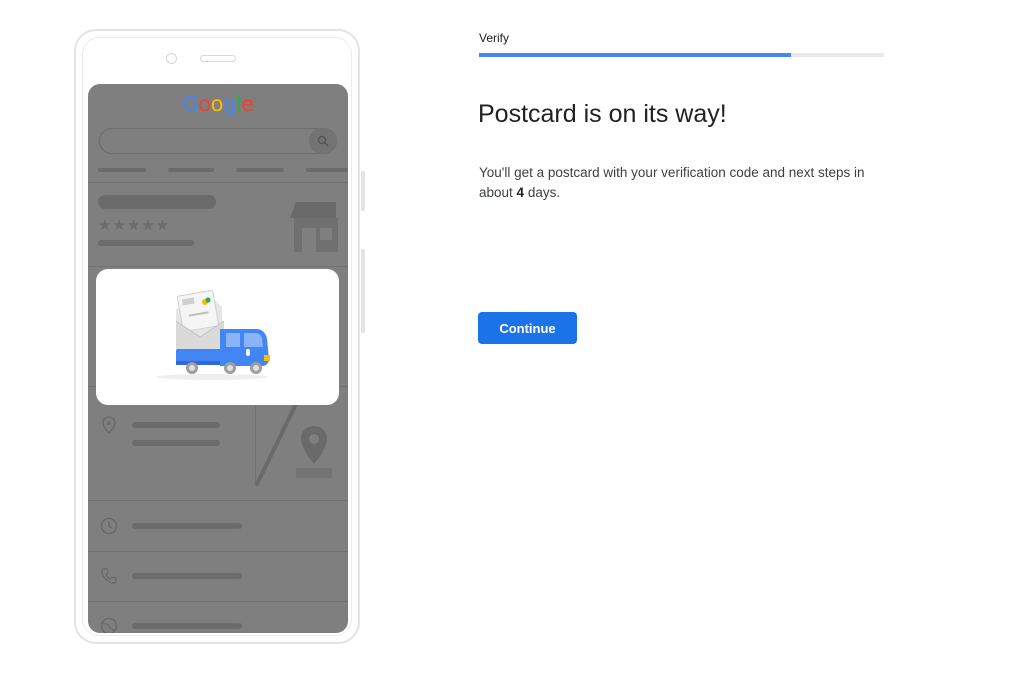  I want to click on speaker-icon, so click(218, 58).